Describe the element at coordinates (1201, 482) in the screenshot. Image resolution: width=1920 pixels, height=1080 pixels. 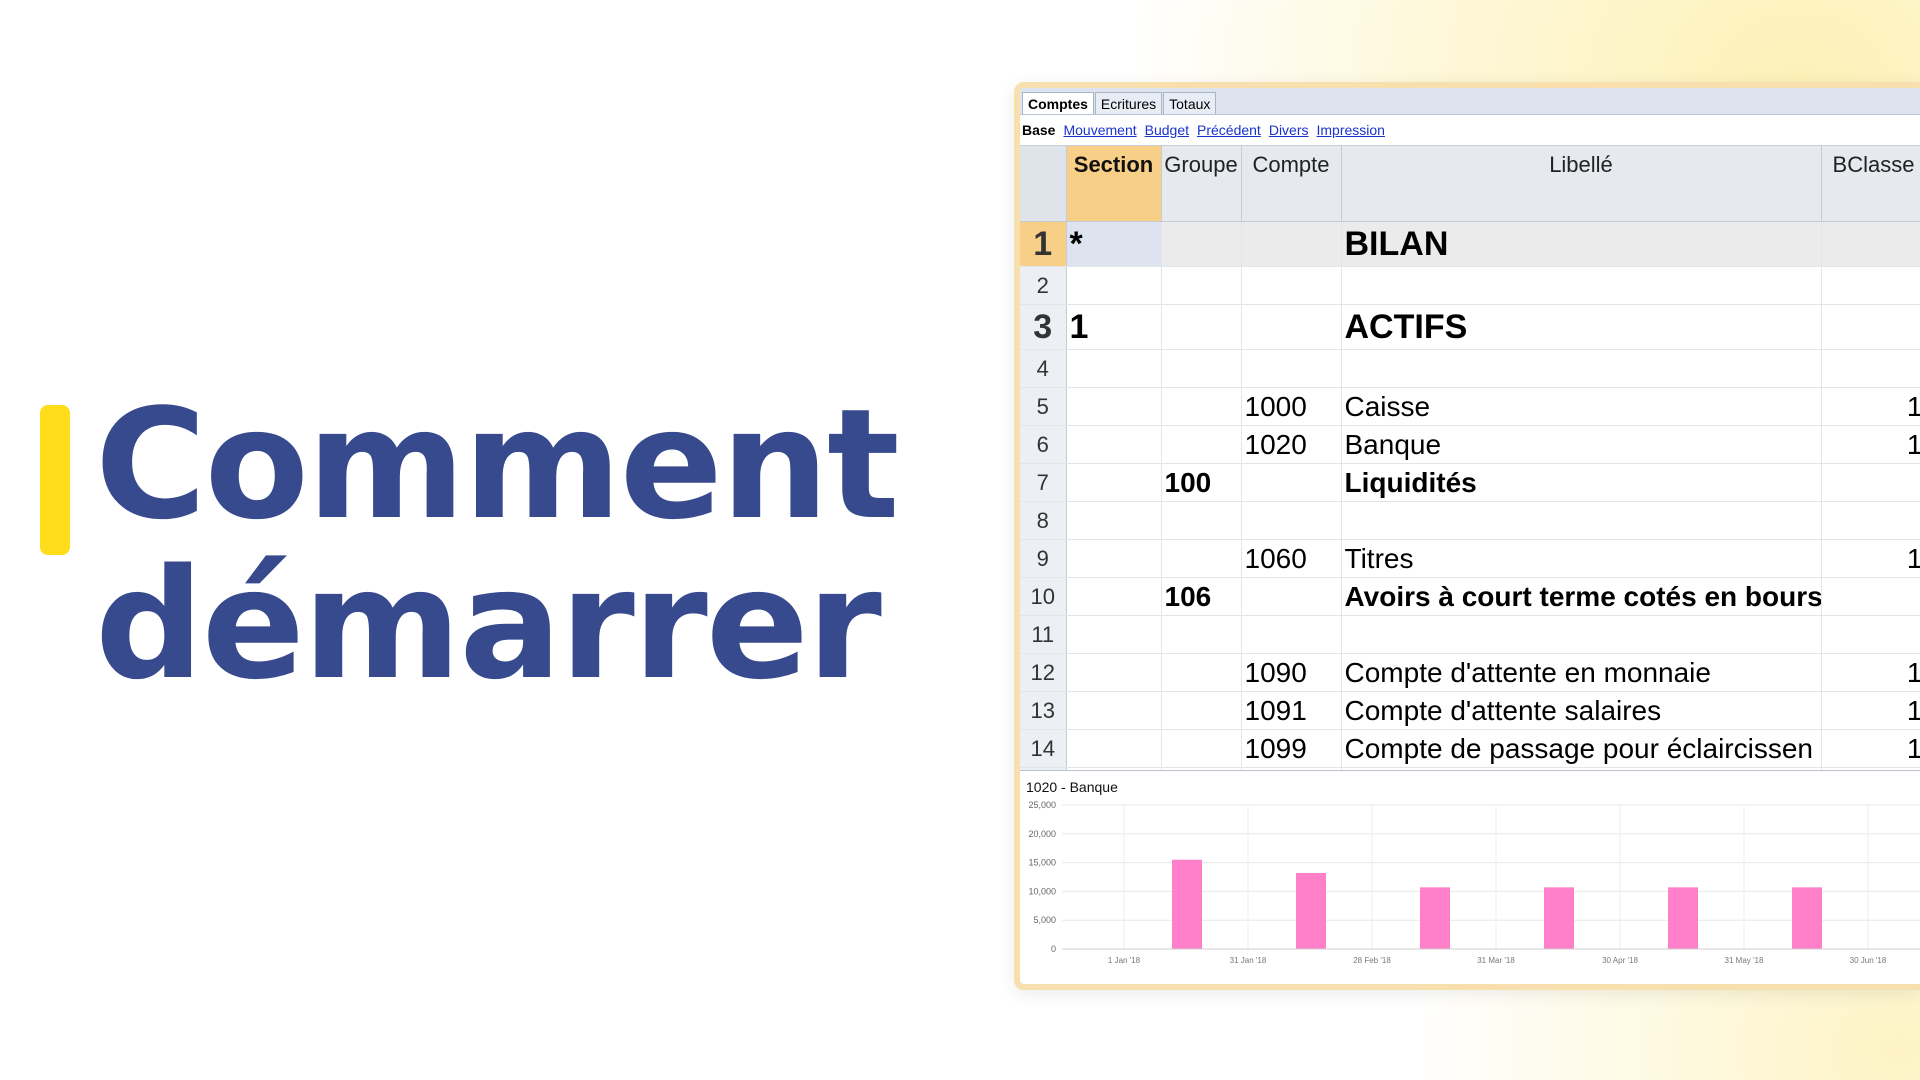
I see `groupe-cell: 100` at that location.